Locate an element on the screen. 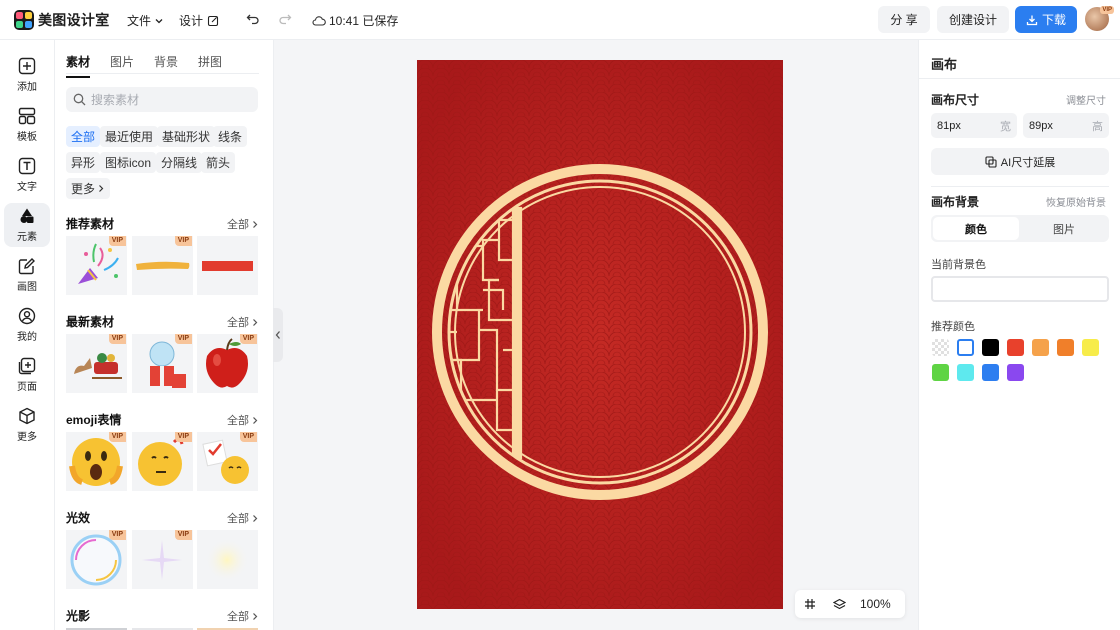  avatar: VIP is located at coordinates (1099, 18).